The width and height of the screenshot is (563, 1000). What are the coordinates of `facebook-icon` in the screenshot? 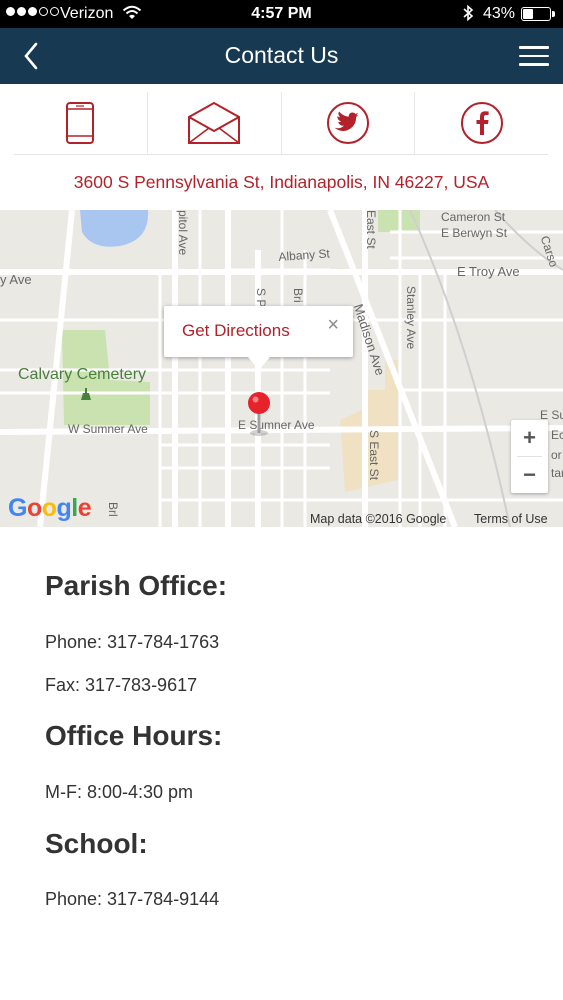 It's located at (481, 123).